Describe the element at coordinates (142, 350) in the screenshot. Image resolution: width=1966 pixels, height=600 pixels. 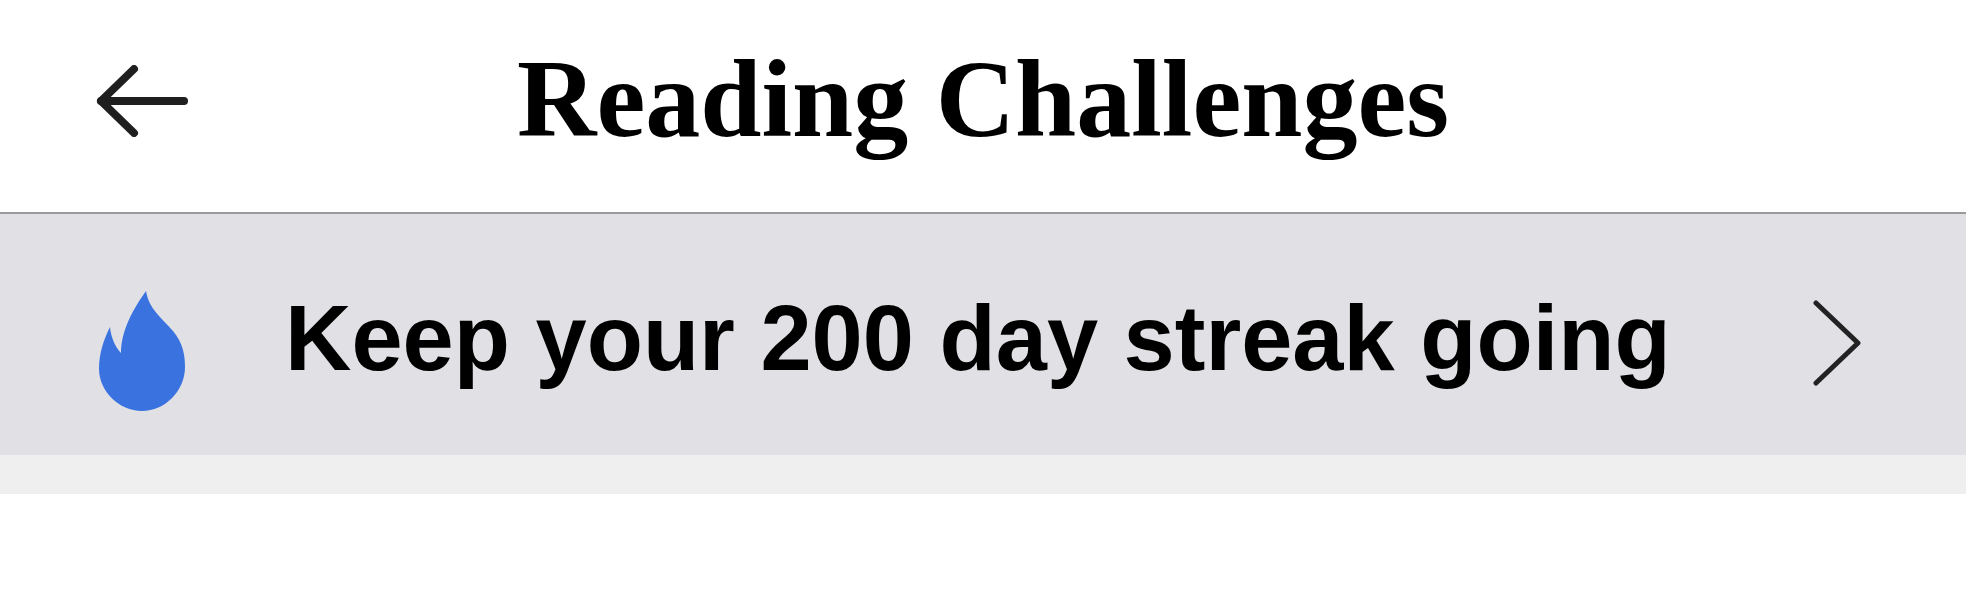
I see `flame-icon` at that location.